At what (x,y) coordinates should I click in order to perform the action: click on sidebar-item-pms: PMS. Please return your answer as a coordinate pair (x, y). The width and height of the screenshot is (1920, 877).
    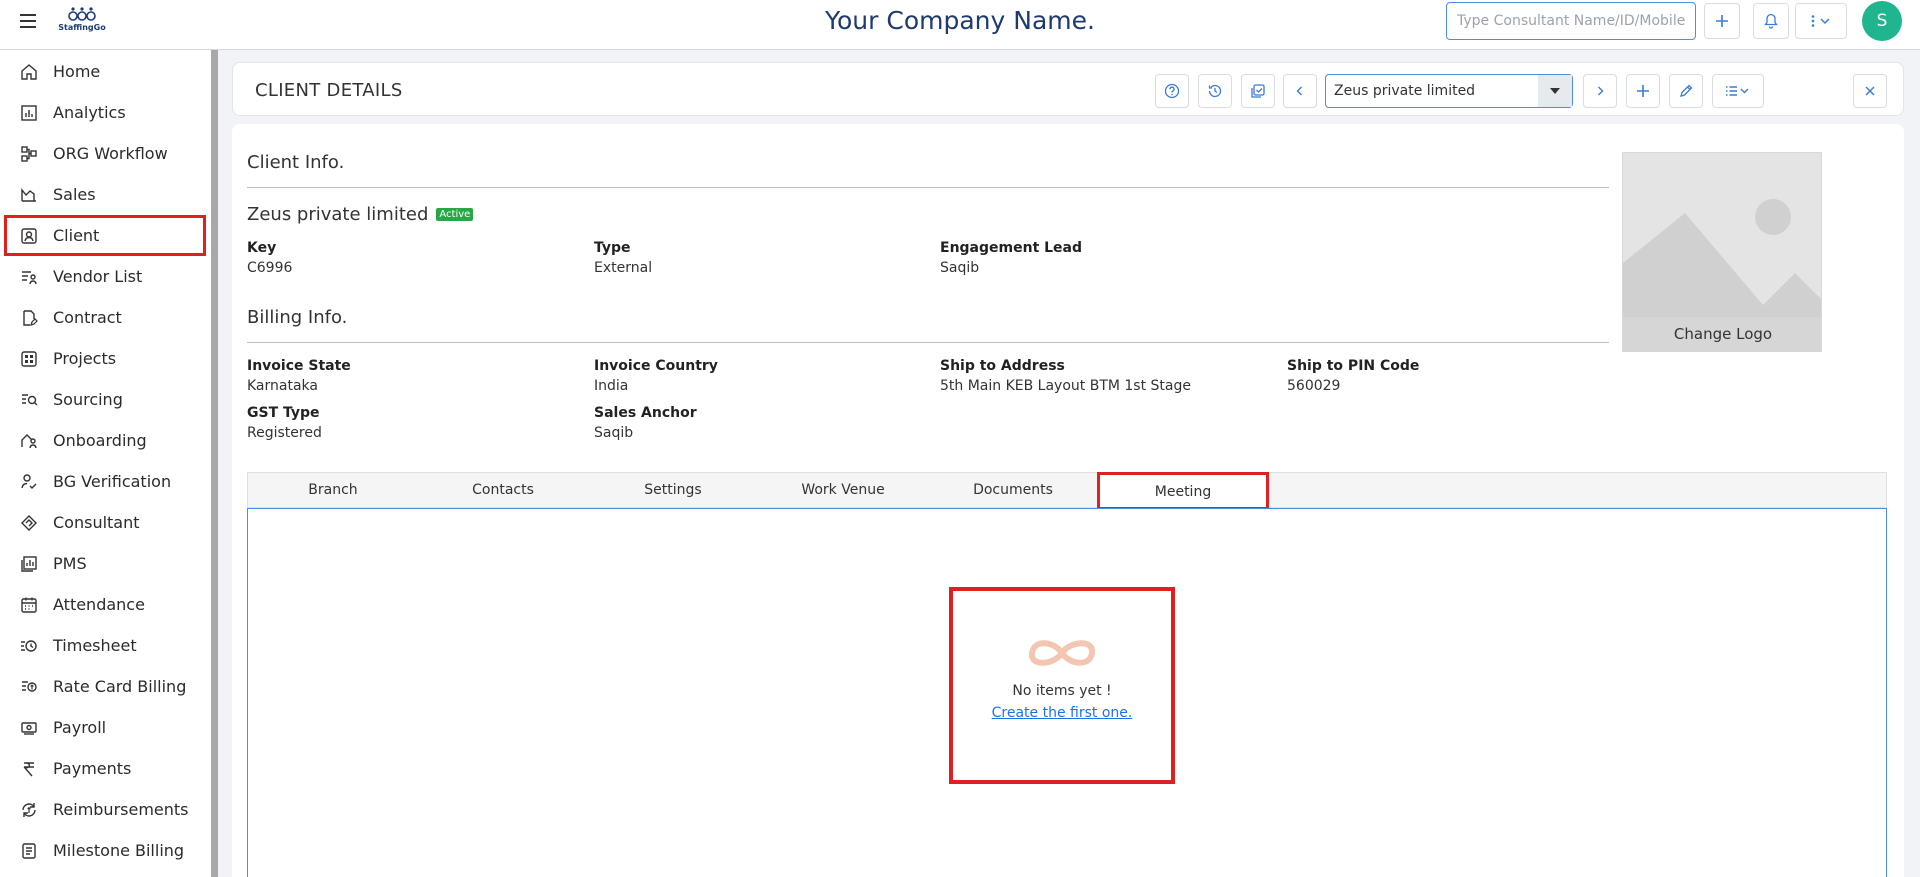
    Looking at the image, I should click on (102, 563).